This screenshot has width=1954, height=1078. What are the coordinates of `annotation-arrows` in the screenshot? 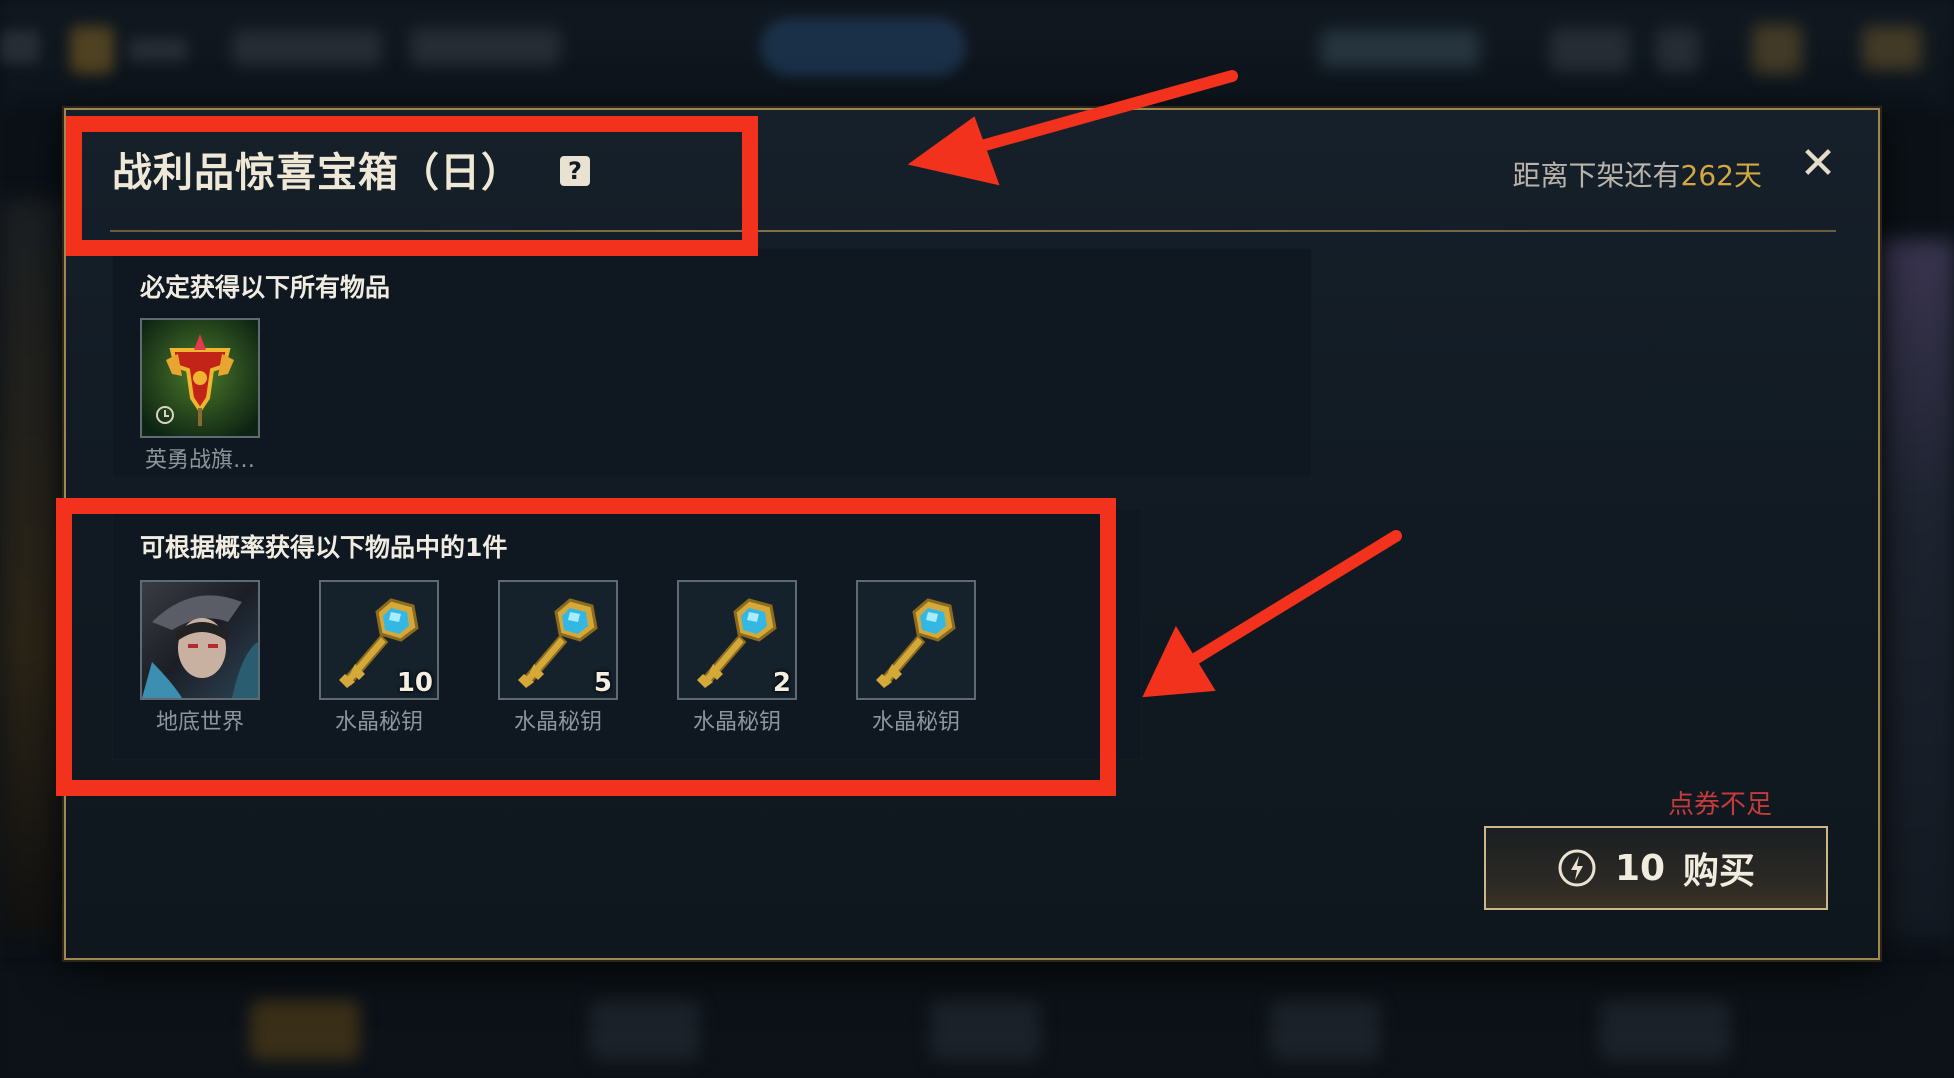 It's located at (1154, 384).